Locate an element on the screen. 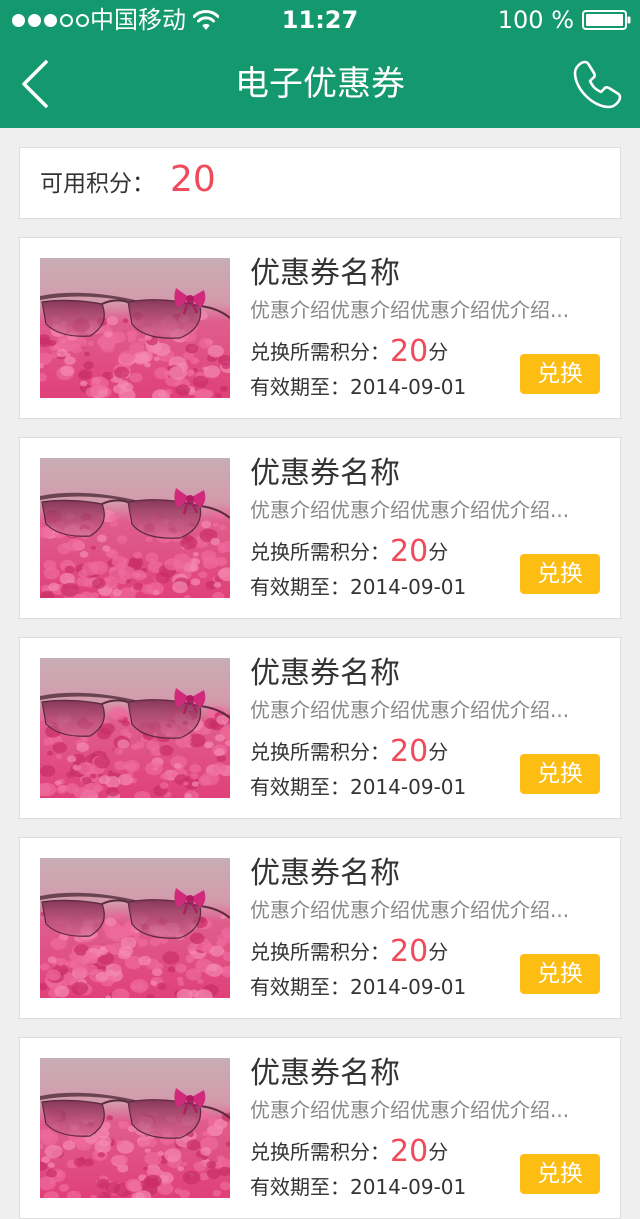 This screenshot has width=640, height=1219. page-title: 电子优惠券 is located at coordinates (320, 84).